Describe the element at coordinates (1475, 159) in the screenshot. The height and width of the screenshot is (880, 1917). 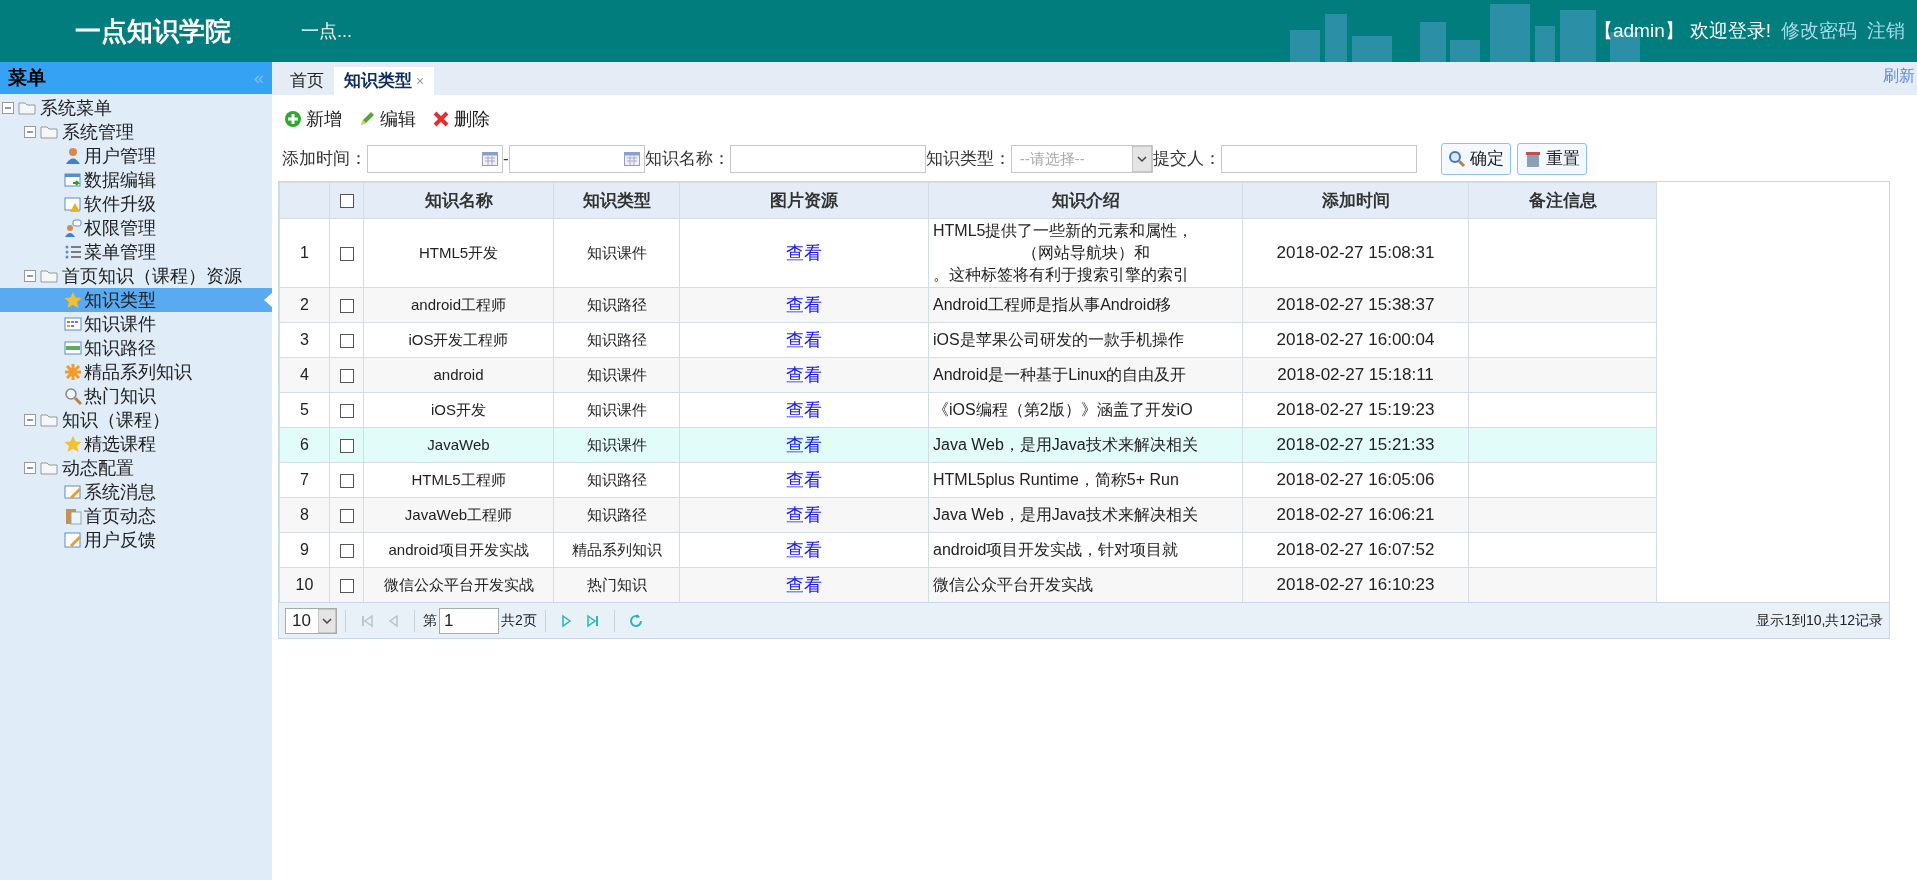
I see `filter-button: 确定` at that location.